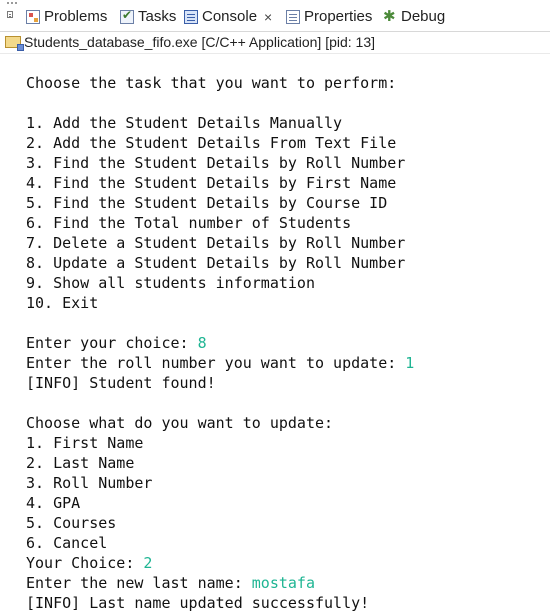 The width and height of the screenshot is (550, 612). I want to click on console-line-text: [INFO] Student found!, so click(121, 383).